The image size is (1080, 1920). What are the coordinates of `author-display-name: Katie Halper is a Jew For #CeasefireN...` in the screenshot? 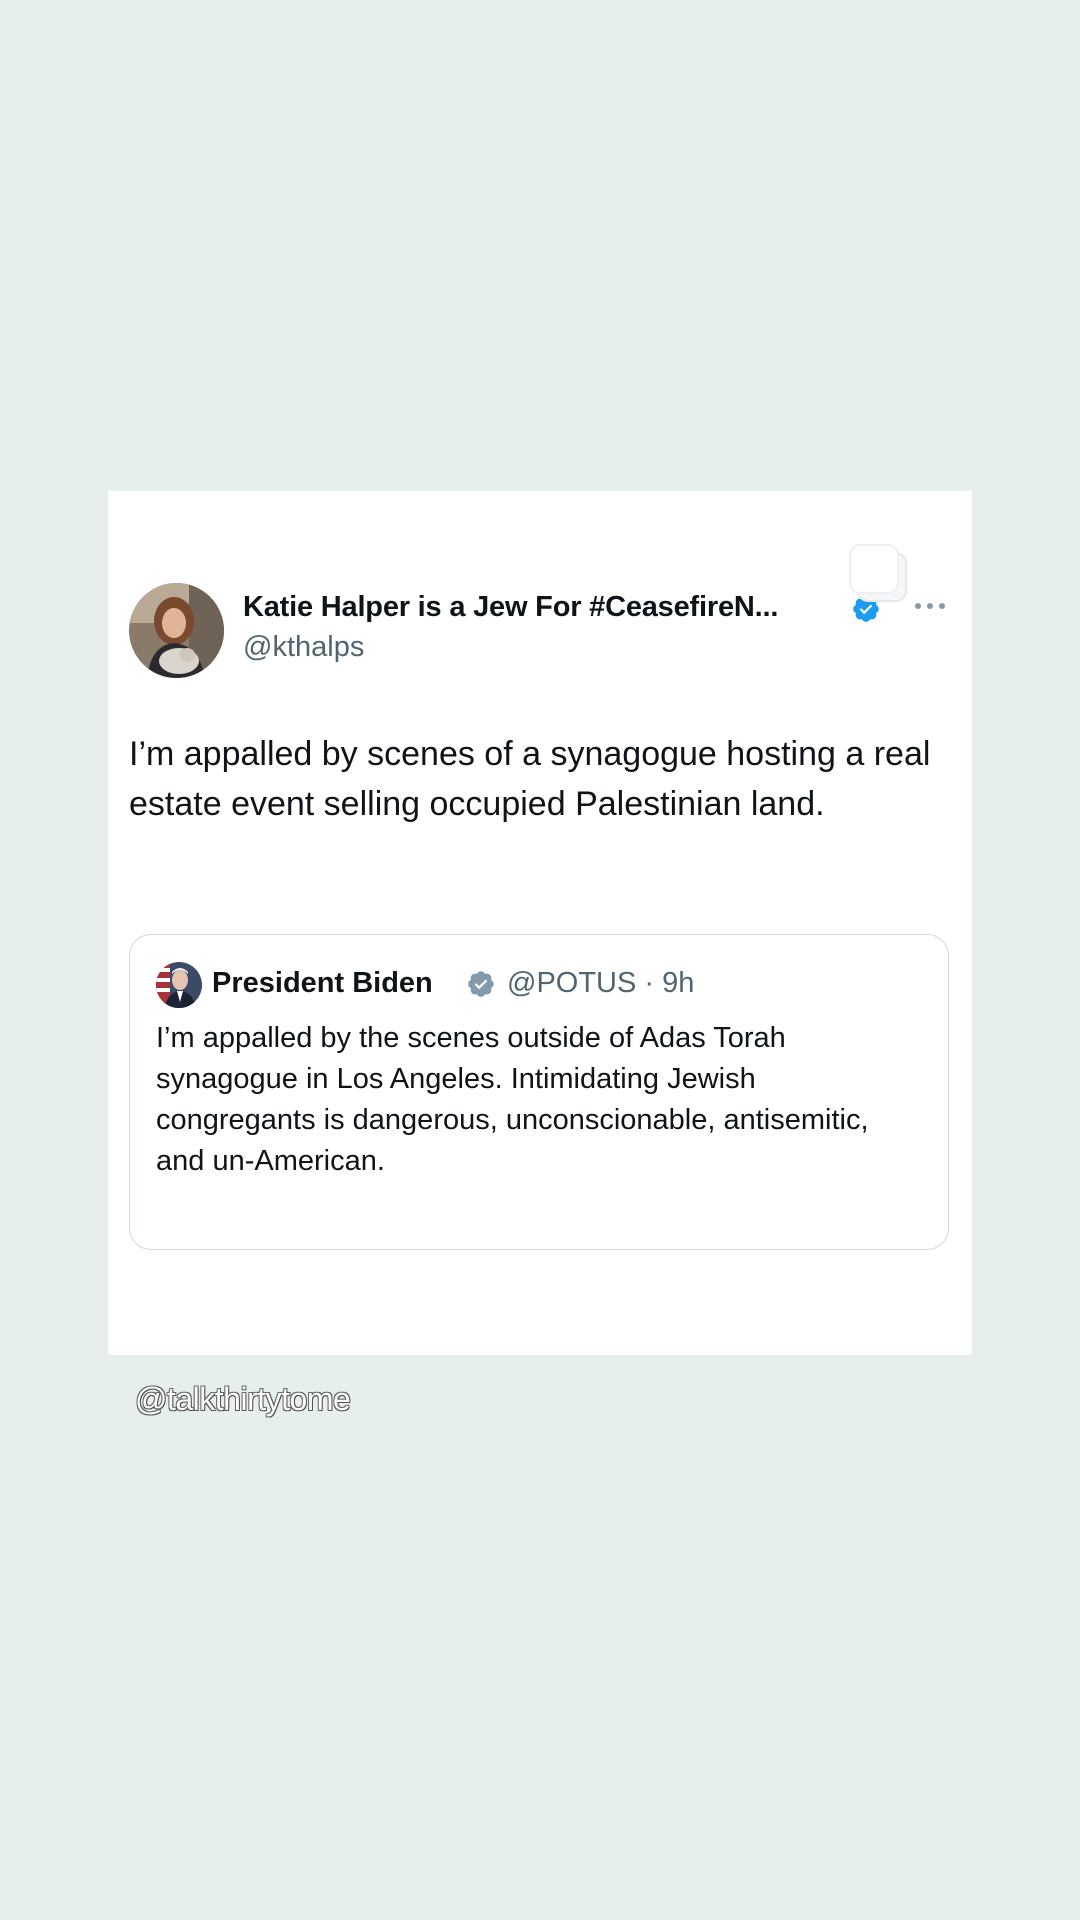 It's located at (510, 607).